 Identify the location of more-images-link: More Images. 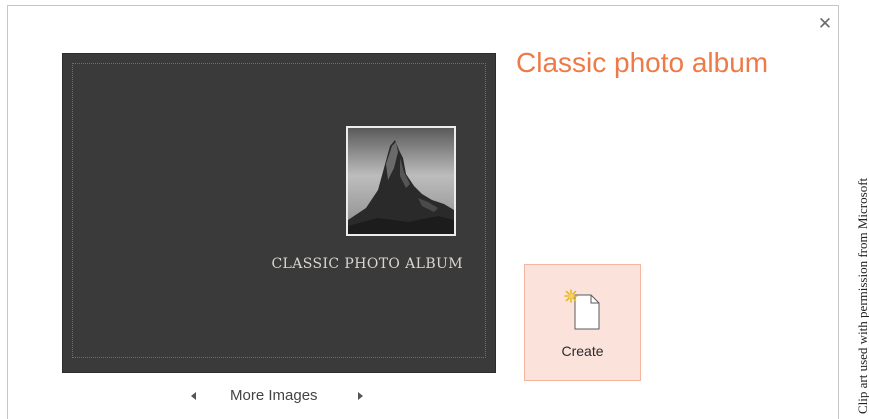
(274, 395).